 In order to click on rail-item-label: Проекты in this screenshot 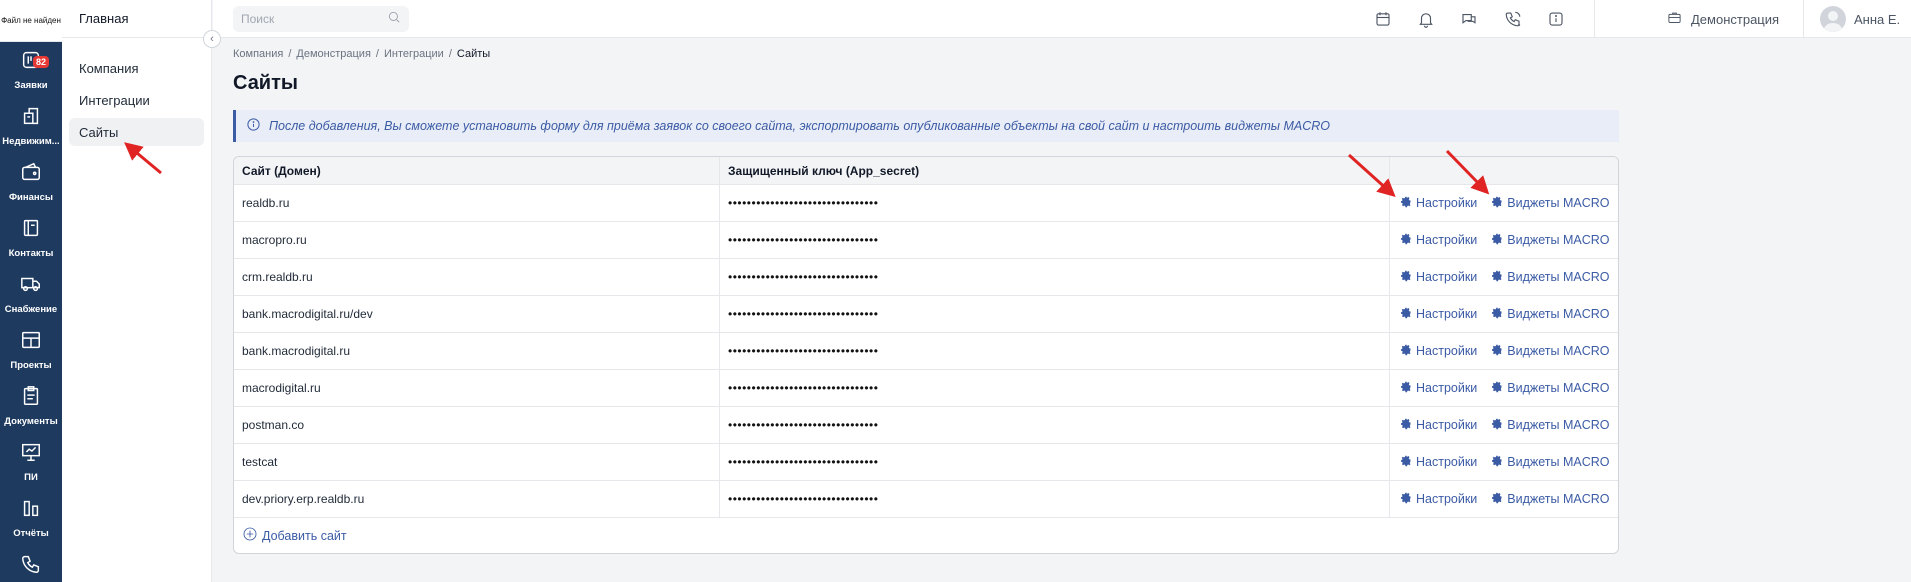, I will do `click(31, 365)`.